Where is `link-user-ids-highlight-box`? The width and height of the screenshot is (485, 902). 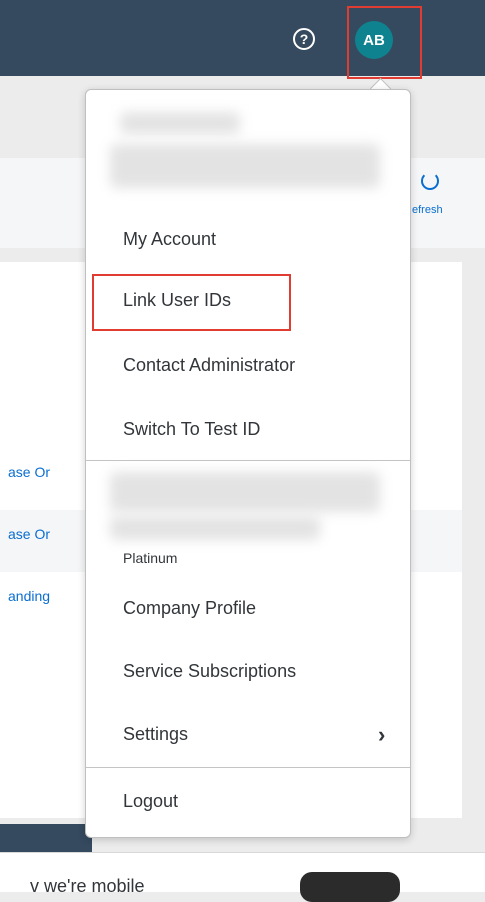 link-user-ids-highlight-box is located at coordinates (191, 302).